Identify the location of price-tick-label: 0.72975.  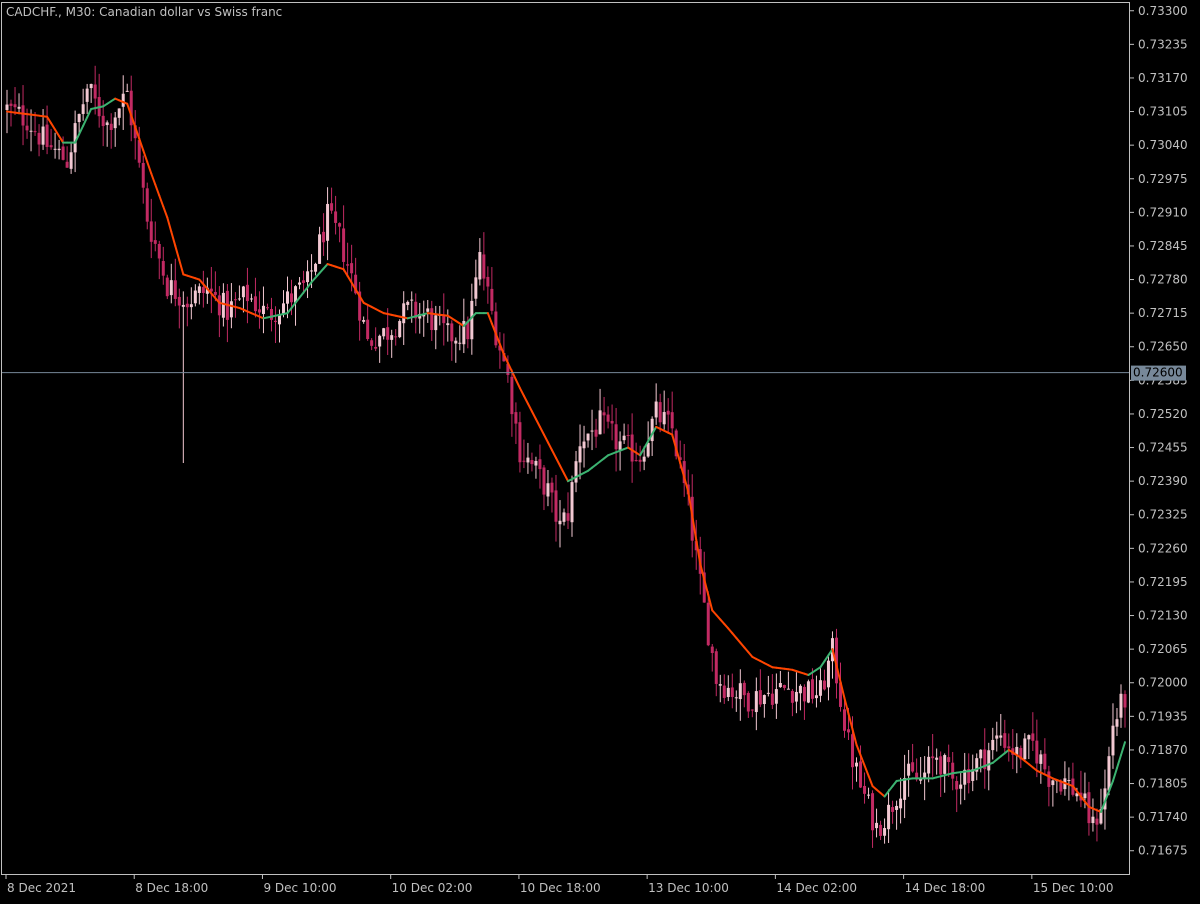
(1163, 179).